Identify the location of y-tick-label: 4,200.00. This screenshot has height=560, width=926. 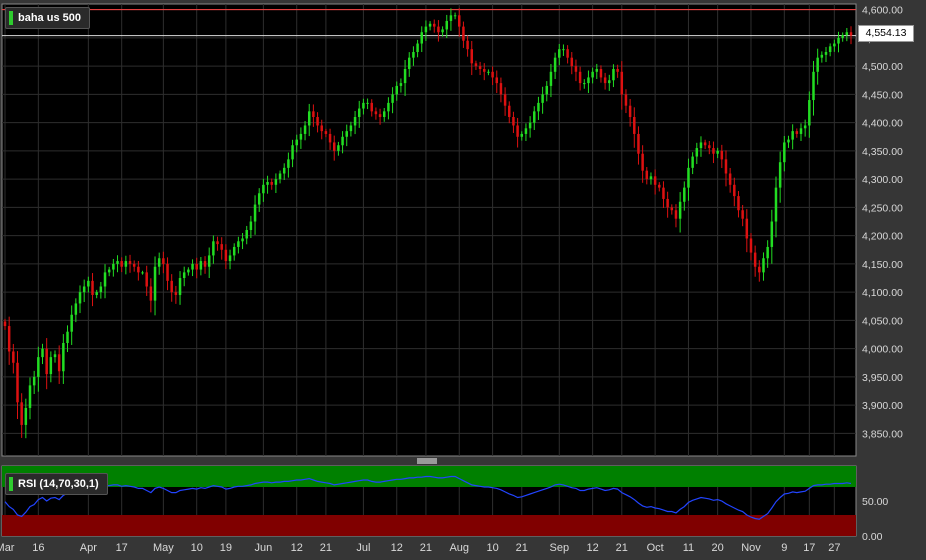
(882, 237).